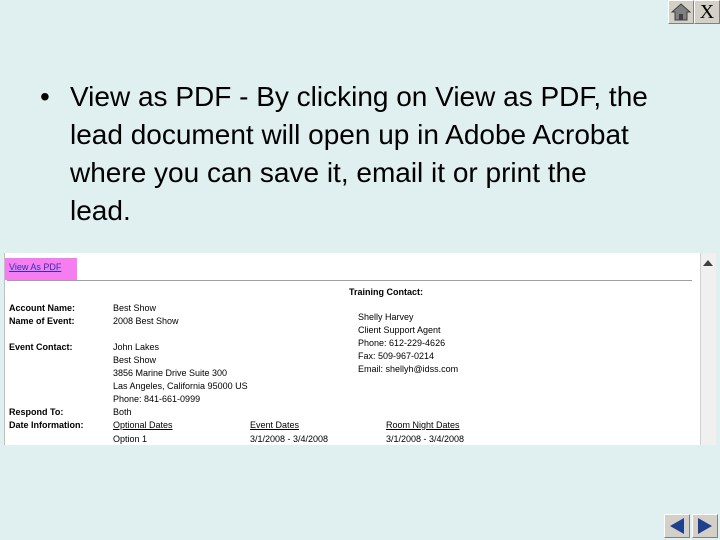  What do you see at coordinates (180, 386) in the screenshot?
I see `contact-address-line2: Las Angeles, California 95000 US` at bounding box center [180, 386].